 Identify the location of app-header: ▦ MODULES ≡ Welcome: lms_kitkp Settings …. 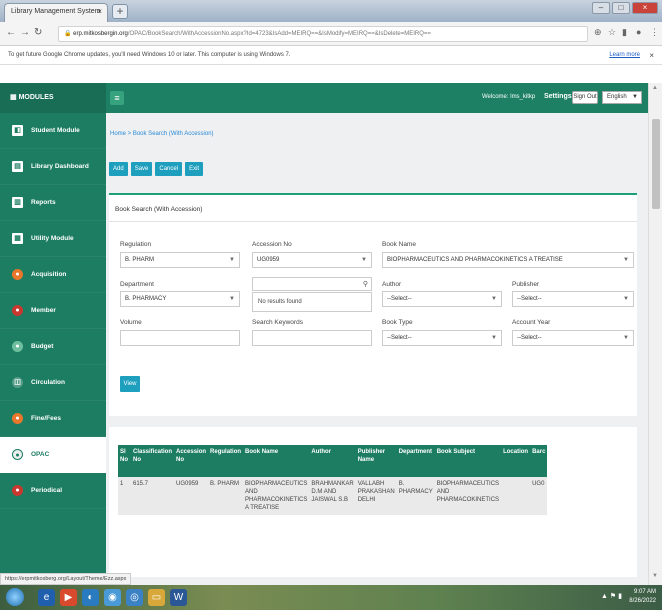
(324, 98).